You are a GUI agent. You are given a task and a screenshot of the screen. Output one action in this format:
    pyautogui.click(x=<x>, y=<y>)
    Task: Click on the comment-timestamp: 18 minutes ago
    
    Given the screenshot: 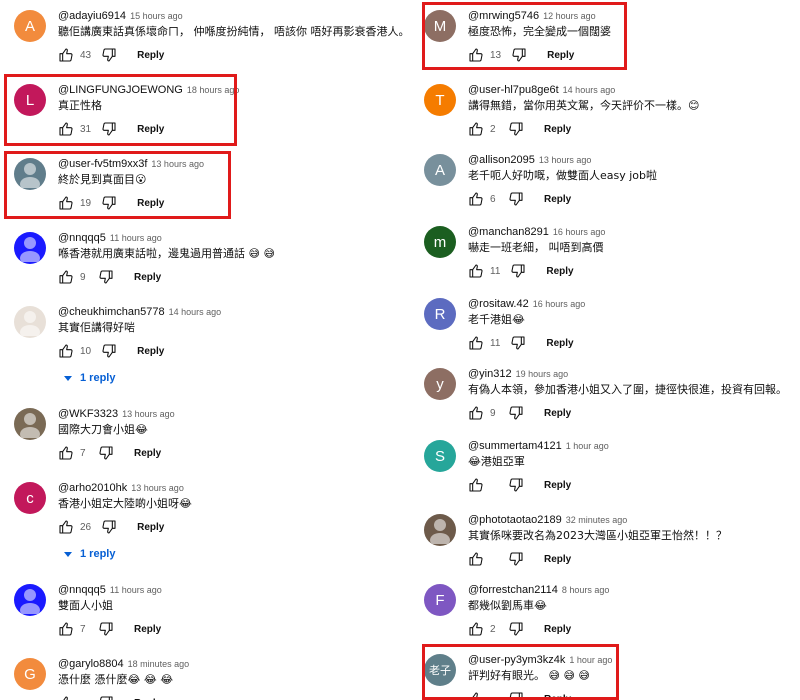 What is the action you would take?
    pyautogui.click(x=159, y=664)
    